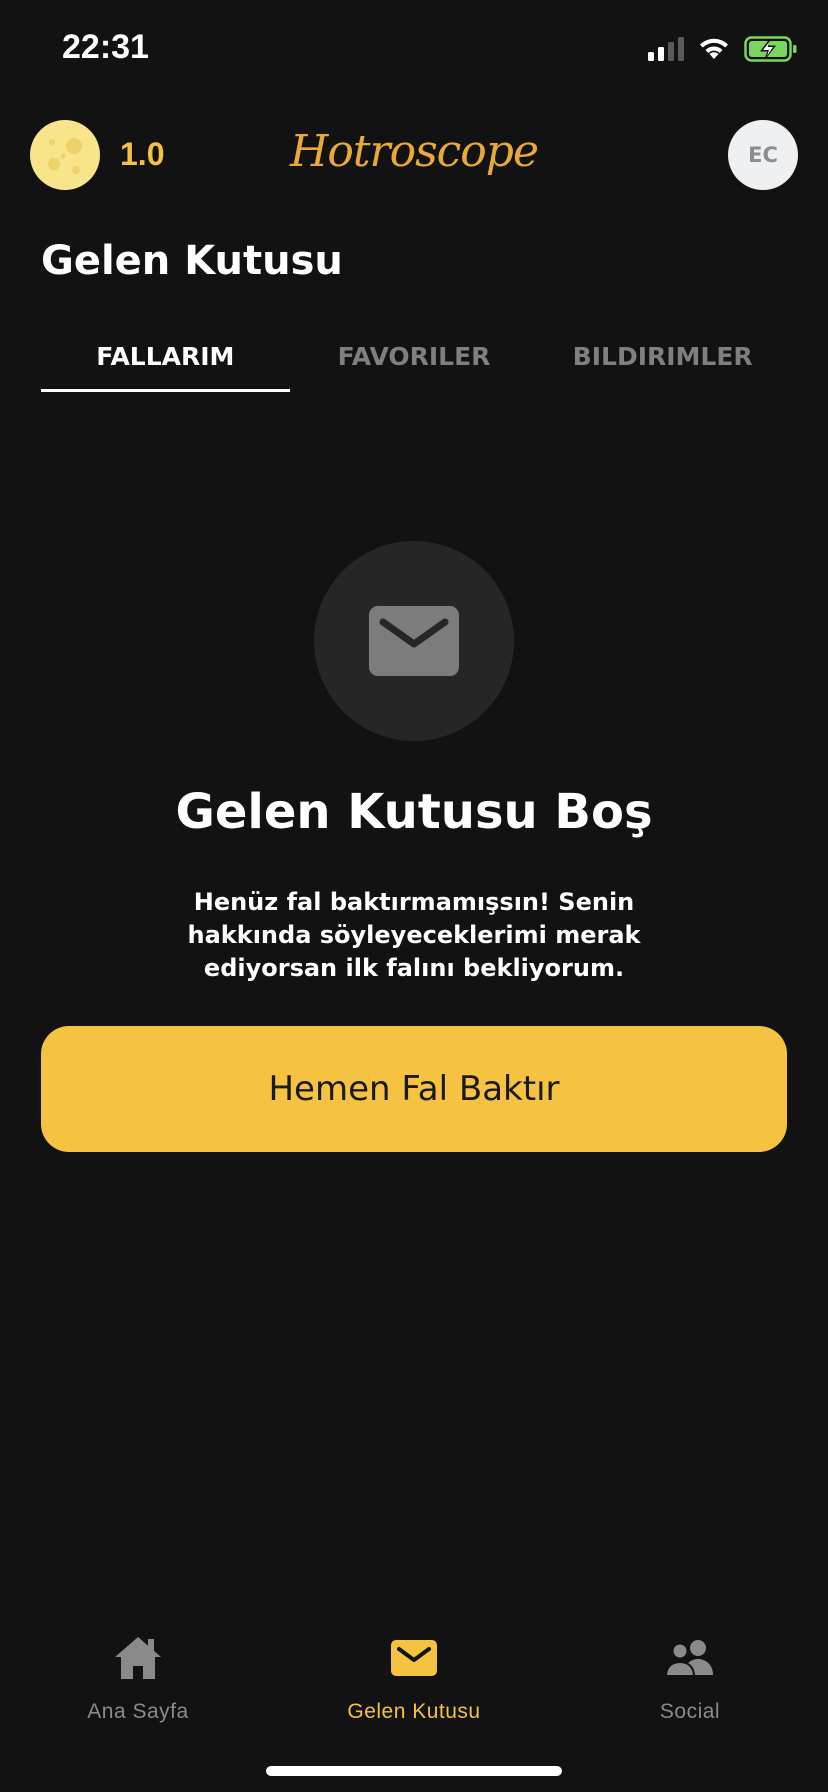 This screenshot has height=1792, width=828. I want to click on status-icons, so click(723, 49).